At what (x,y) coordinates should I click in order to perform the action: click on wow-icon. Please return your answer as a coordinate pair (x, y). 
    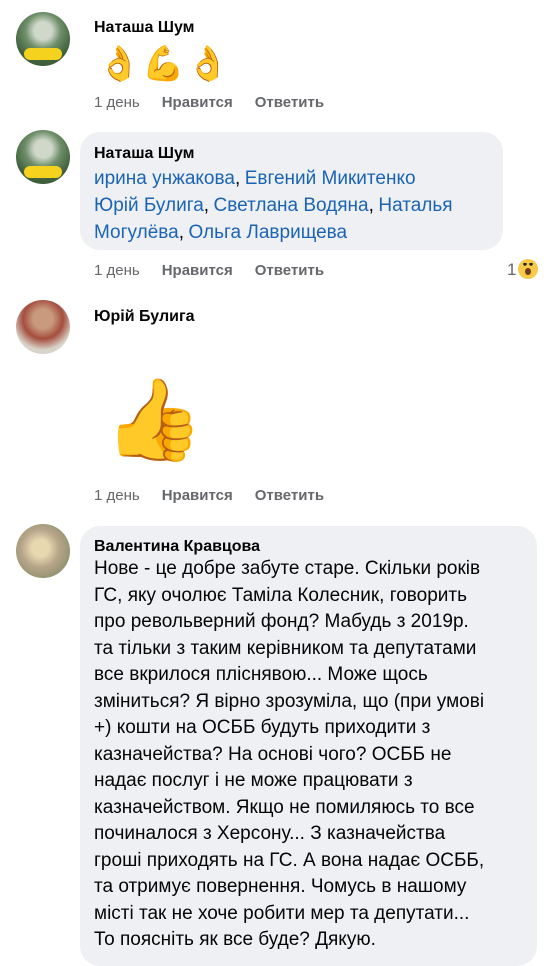
    Looking at the image, I should click on (528, 269).